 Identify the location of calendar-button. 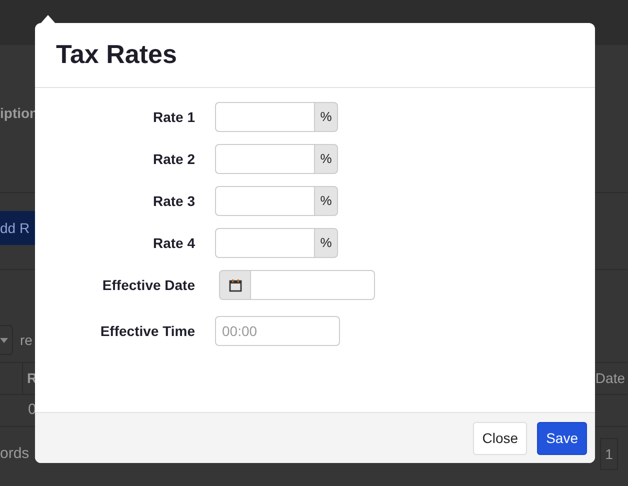
(235, 285).